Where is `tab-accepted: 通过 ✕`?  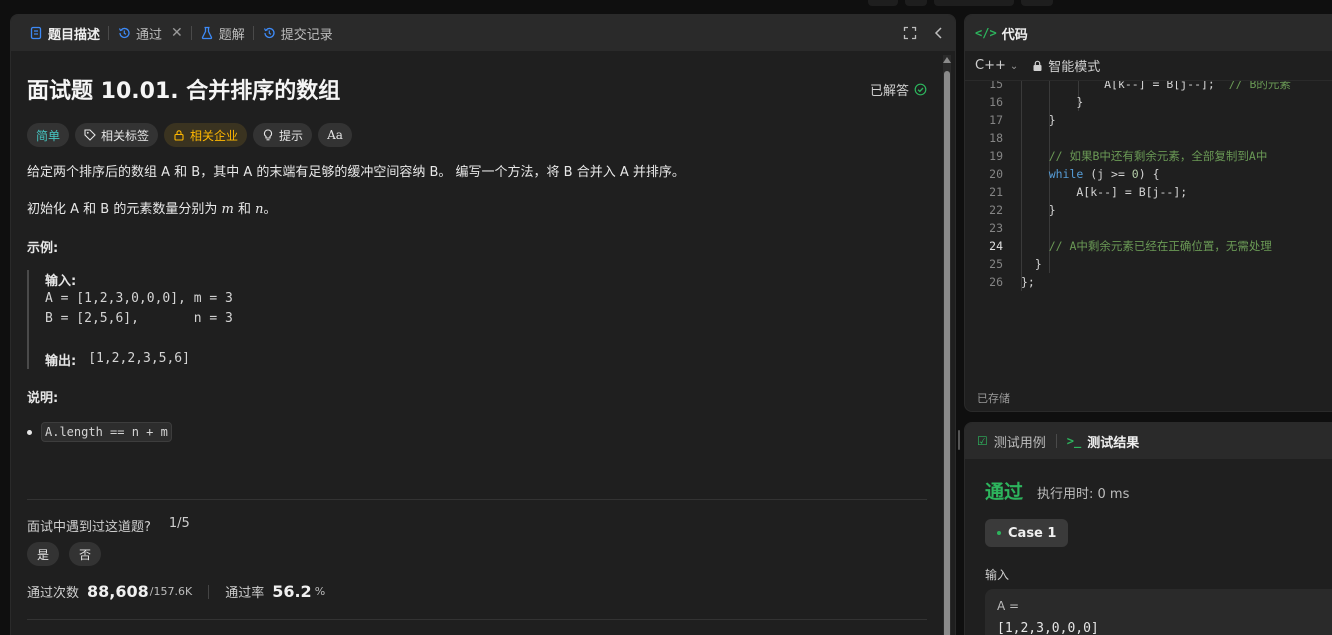 tab-accepted: 通过 ✕ is located at coordinates (150, 33).